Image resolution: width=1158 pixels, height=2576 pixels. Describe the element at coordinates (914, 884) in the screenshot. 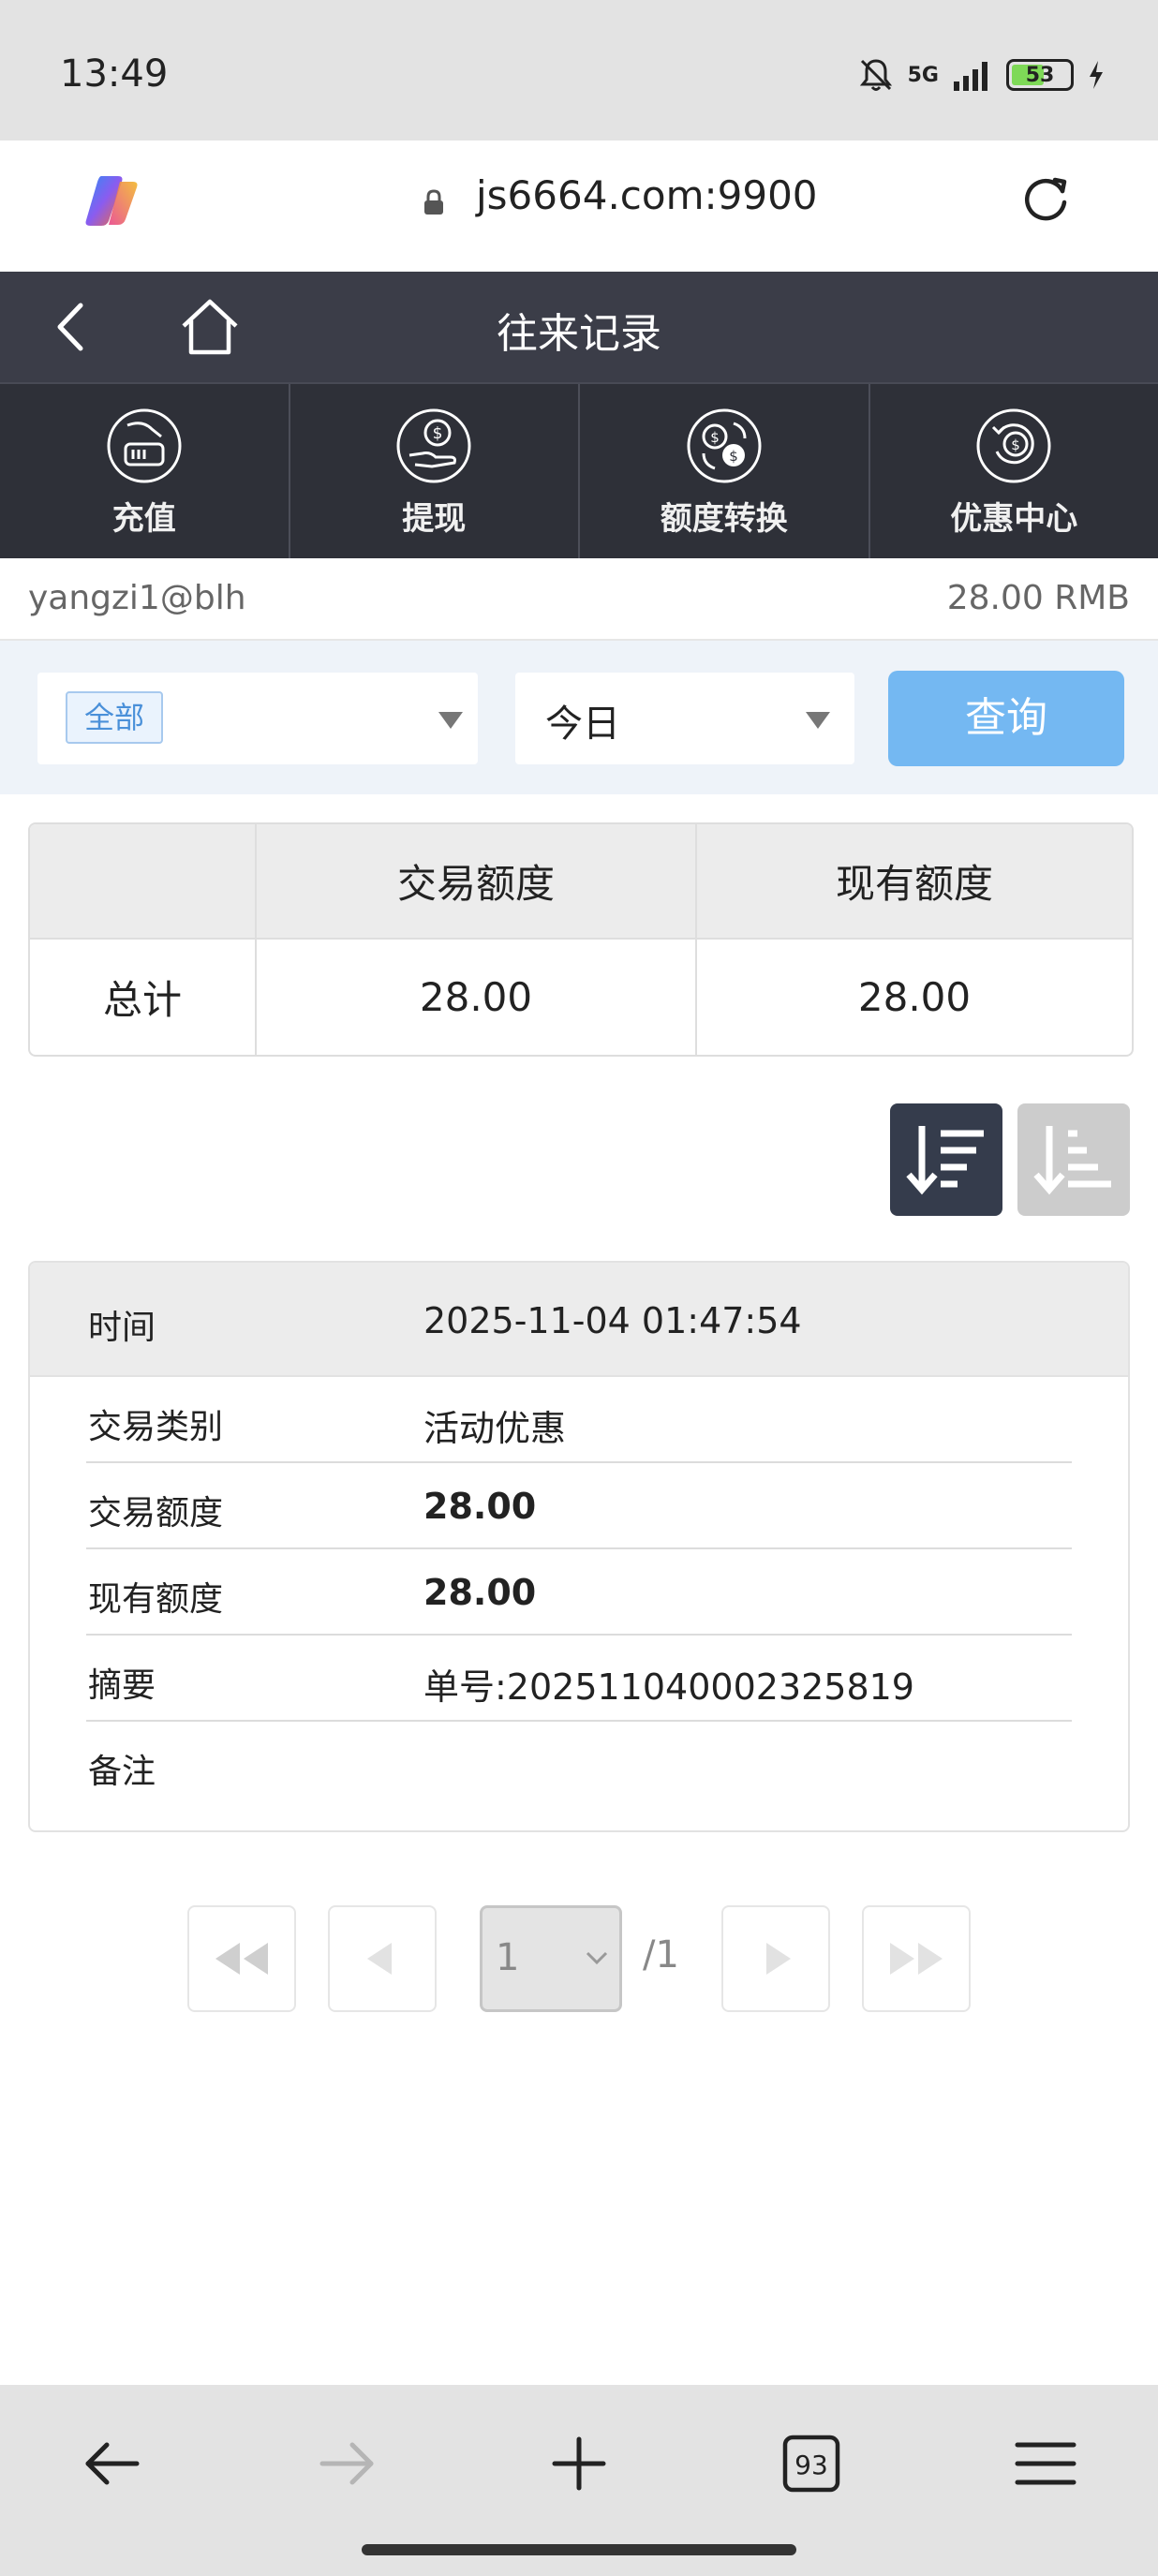

I see `summary-header-cell: 现有额度` at that location.